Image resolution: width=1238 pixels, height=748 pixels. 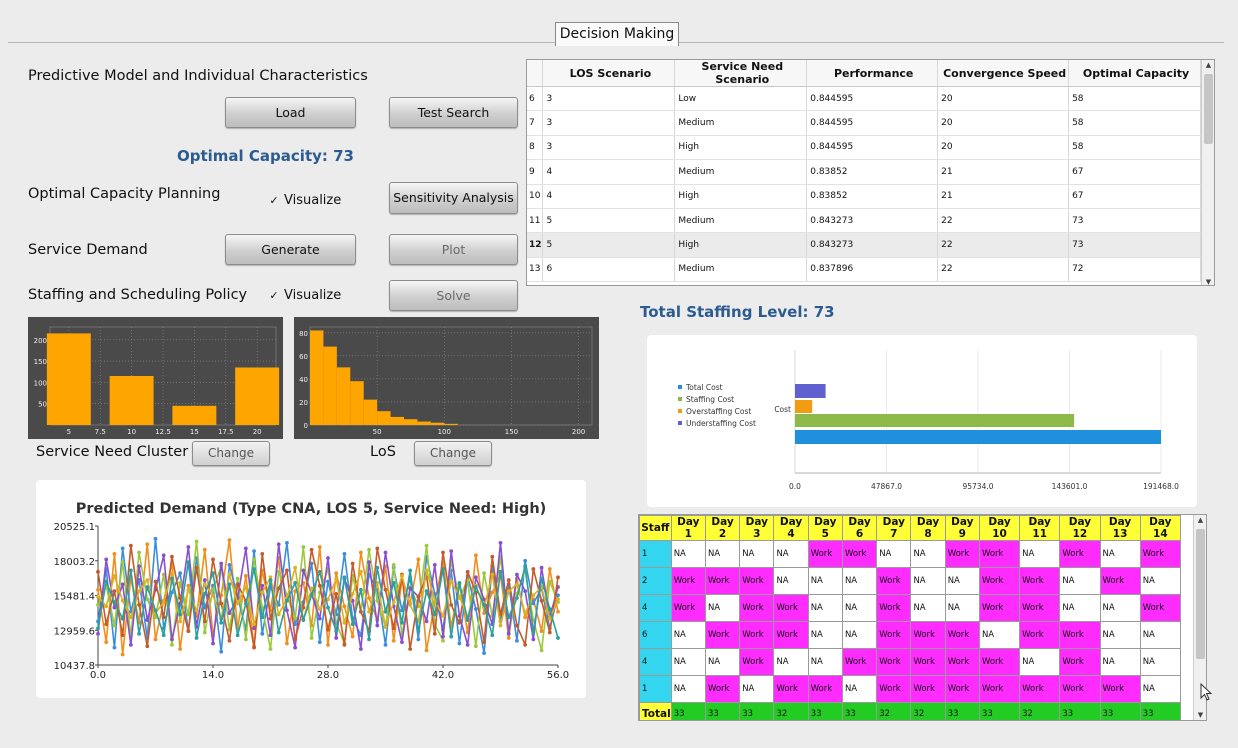 What do you see at coordinates (864, 172) in the screenshot?
I see `table-row: 9 4 Medium 0.83852 21 67` at bounding box center [864, 172].